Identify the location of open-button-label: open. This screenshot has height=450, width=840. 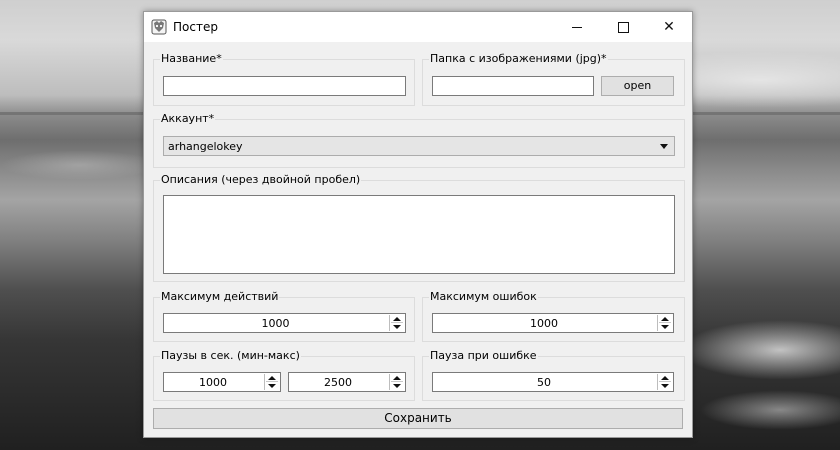
(637, 85).